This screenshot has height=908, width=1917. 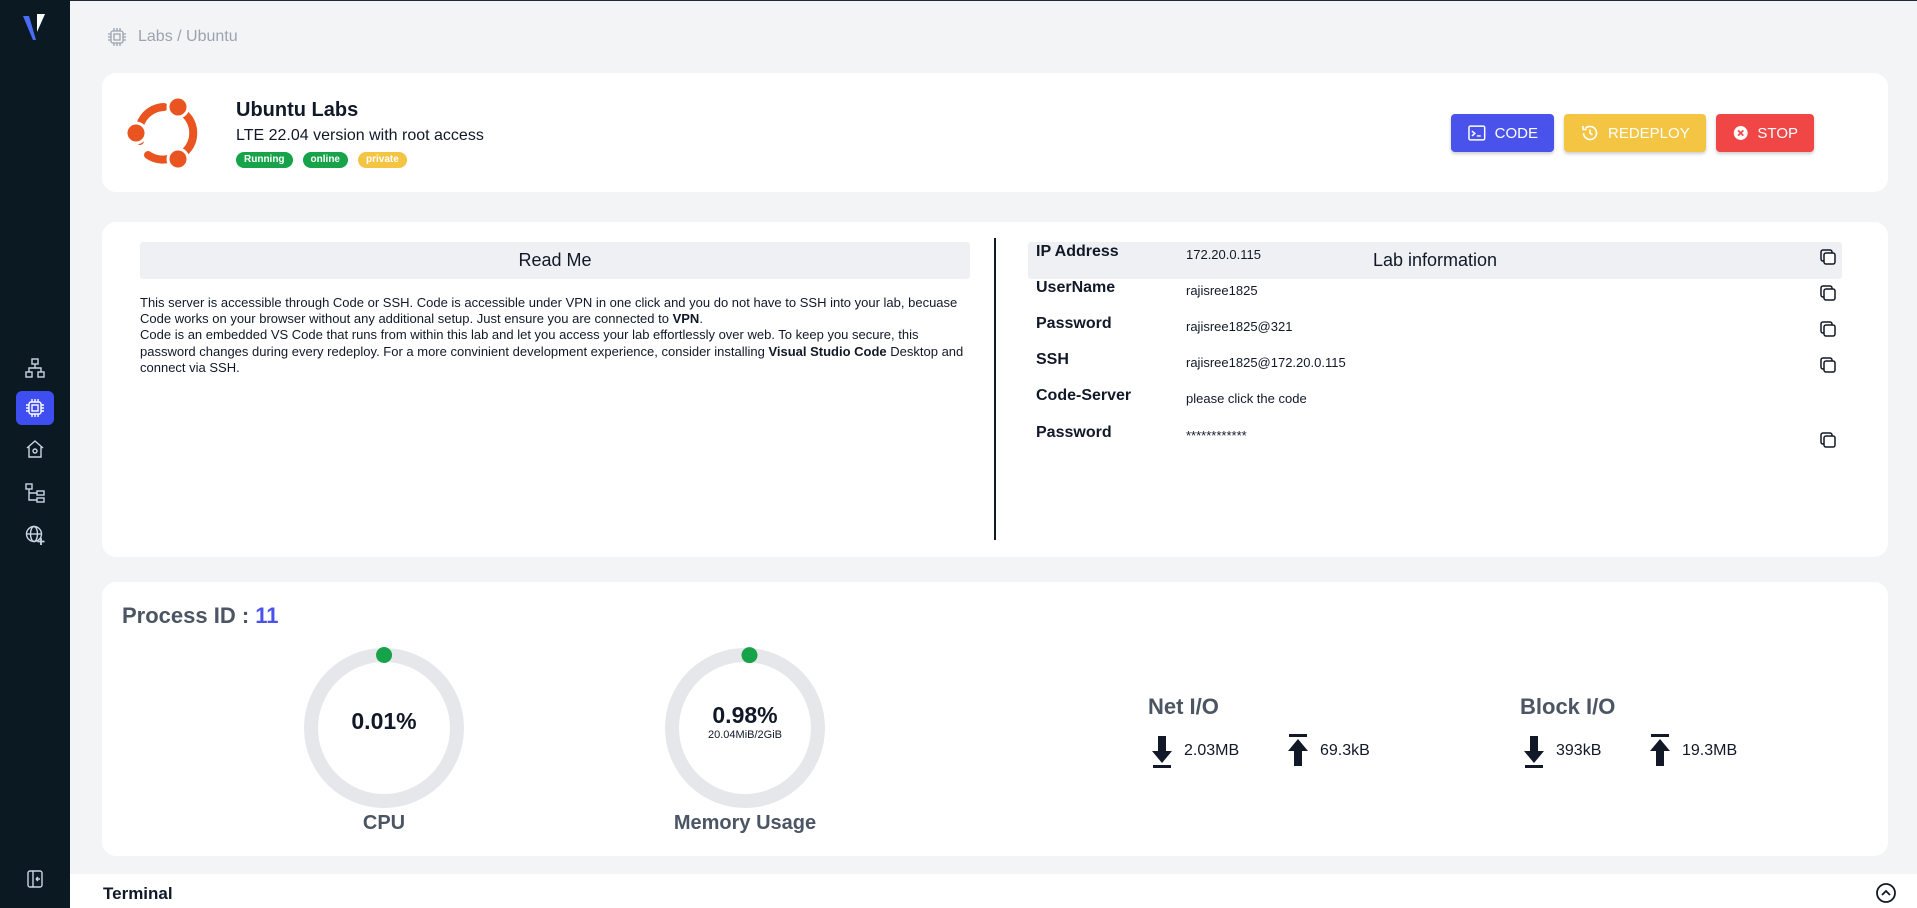 I want to click on cpu-gauge-indicator, so click(x=384, y=655).